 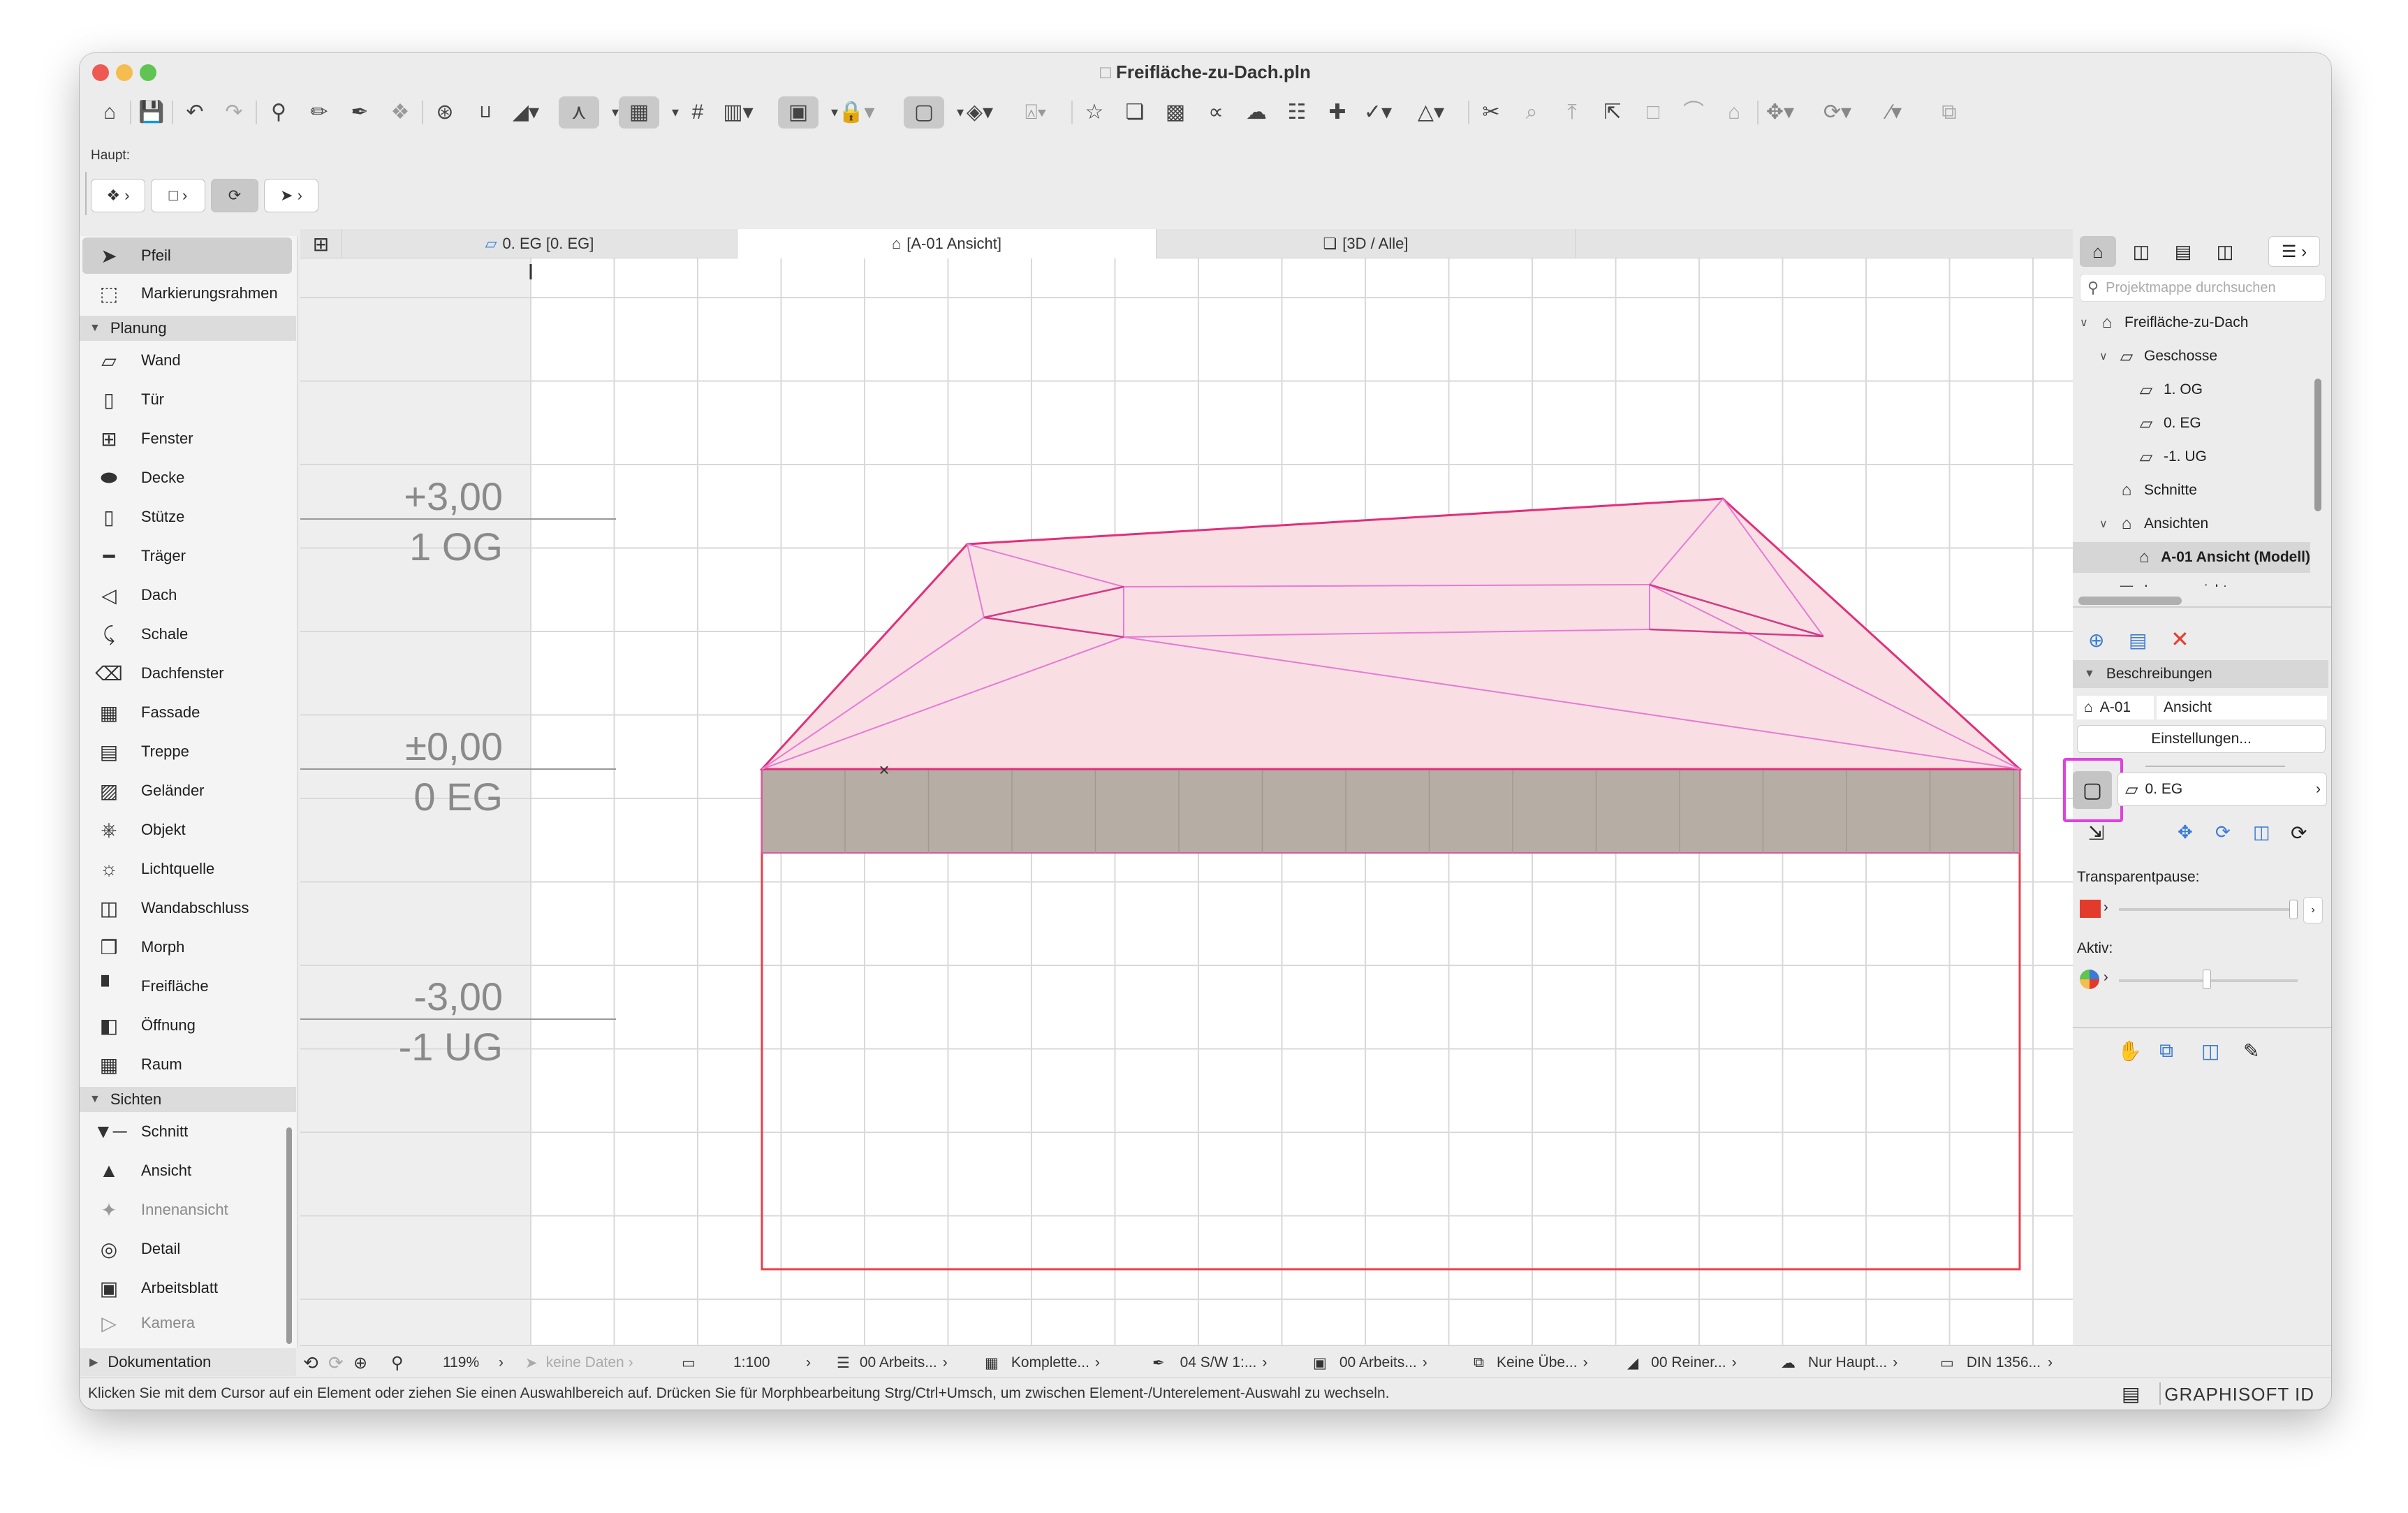 What do you see at coordinates (151, 112) in the screenshot?
I see `save-icon: 💾` at bounding box center [151, 112].